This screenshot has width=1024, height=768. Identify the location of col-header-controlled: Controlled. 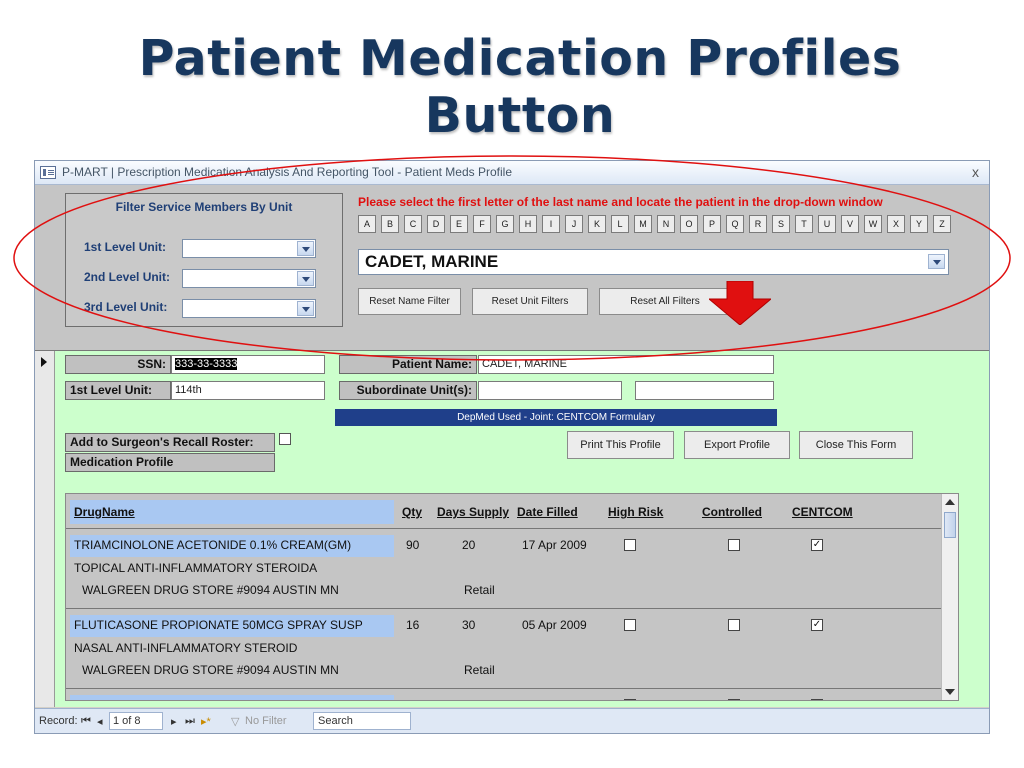
(732, 512).